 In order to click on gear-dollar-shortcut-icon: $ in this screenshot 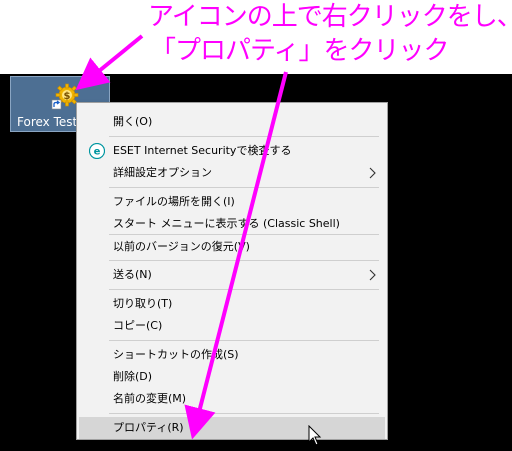, I will do `click(65, 96)`.